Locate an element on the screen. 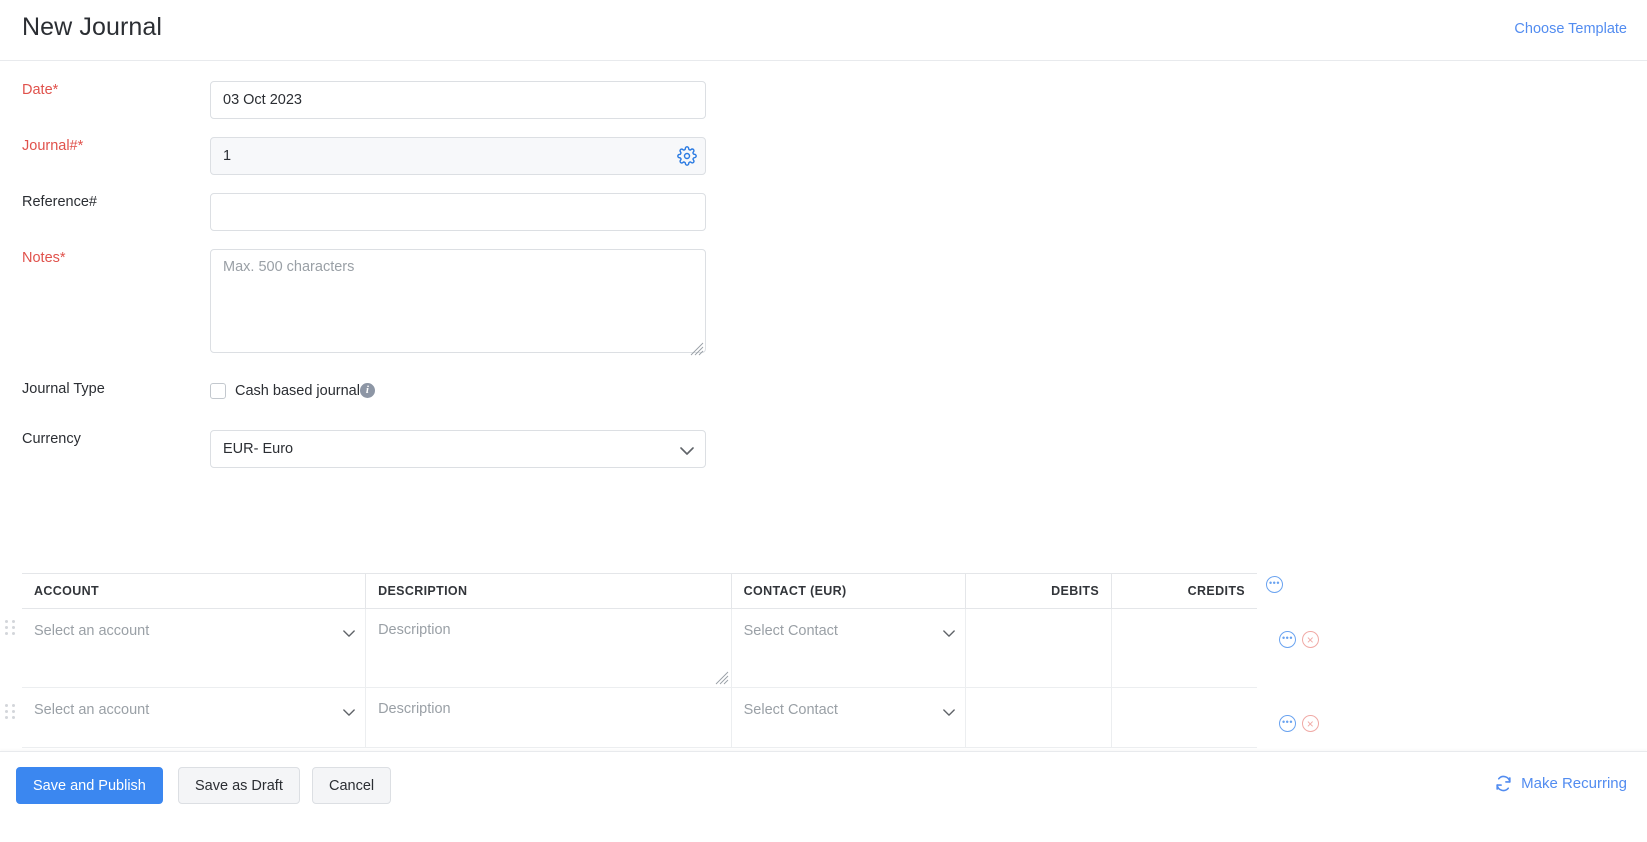 This screenshot has height=842, width=1647. currency-selected-value: EUR- Euro is located at coordinates (258, 449).